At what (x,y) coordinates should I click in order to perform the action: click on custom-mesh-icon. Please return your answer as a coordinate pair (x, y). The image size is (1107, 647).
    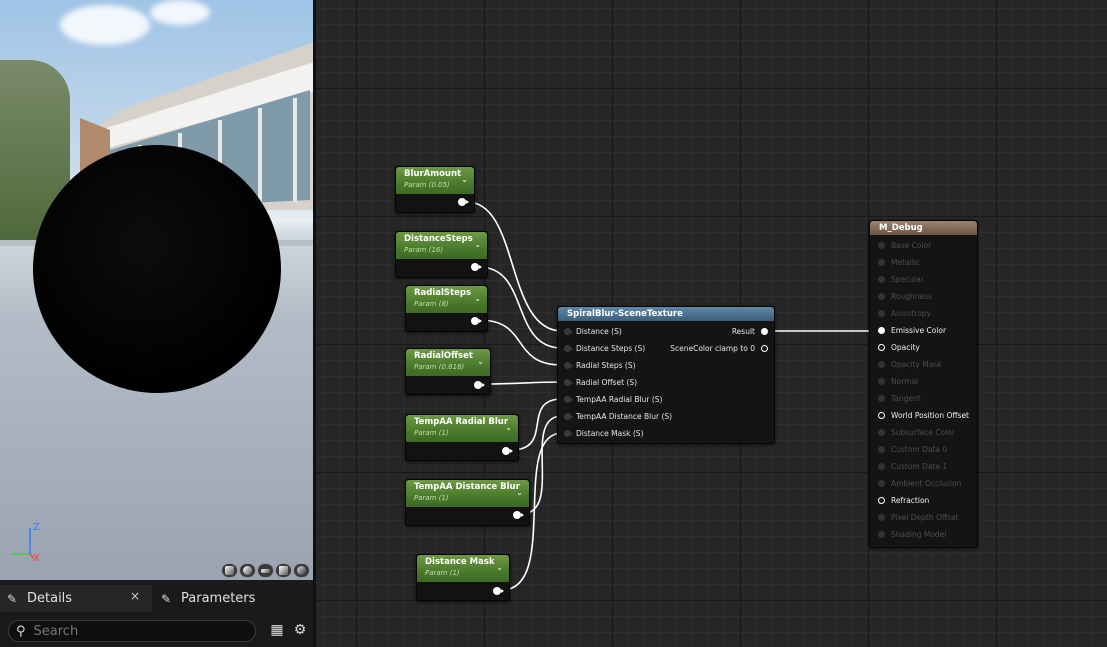
    Looking at the image, I should click on (301, 570).